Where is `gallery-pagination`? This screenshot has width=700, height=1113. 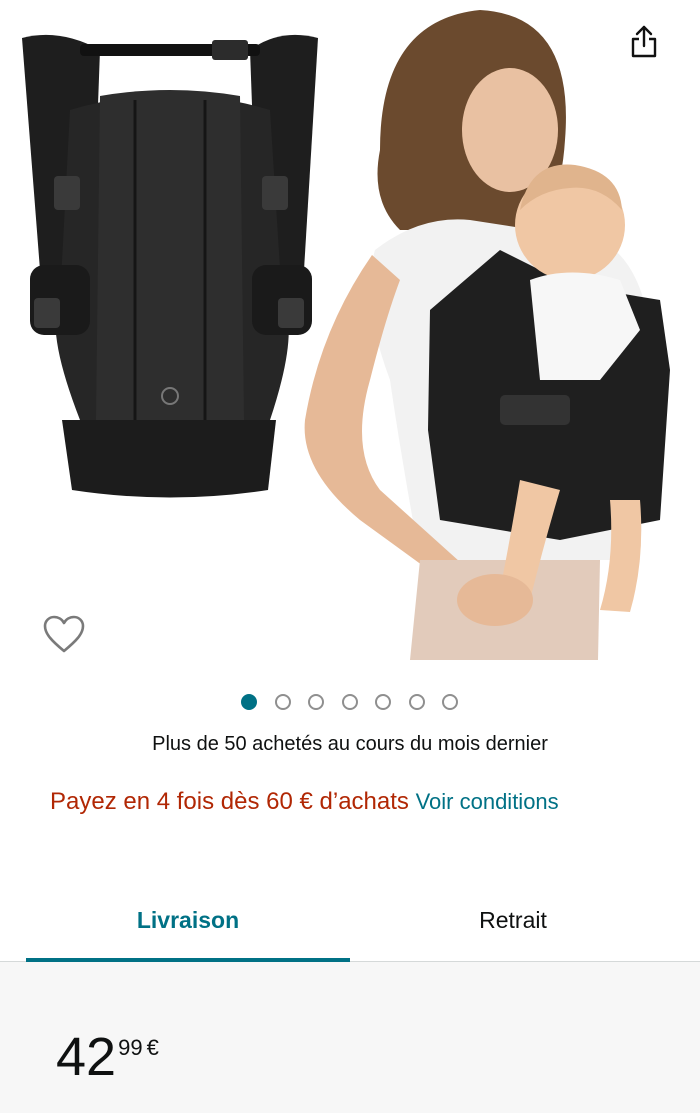 gallery-pagination is located at coordinates (349, 702).